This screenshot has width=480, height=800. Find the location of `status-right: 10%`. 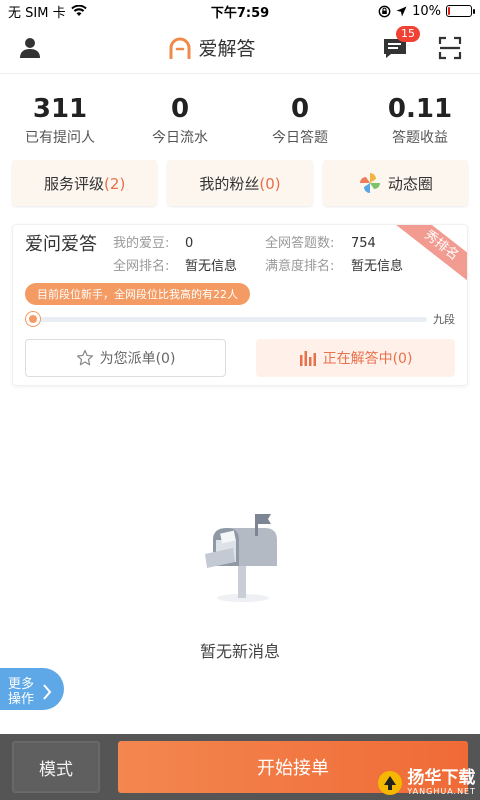

status-right: 10% is located at coordinates (426, 11).